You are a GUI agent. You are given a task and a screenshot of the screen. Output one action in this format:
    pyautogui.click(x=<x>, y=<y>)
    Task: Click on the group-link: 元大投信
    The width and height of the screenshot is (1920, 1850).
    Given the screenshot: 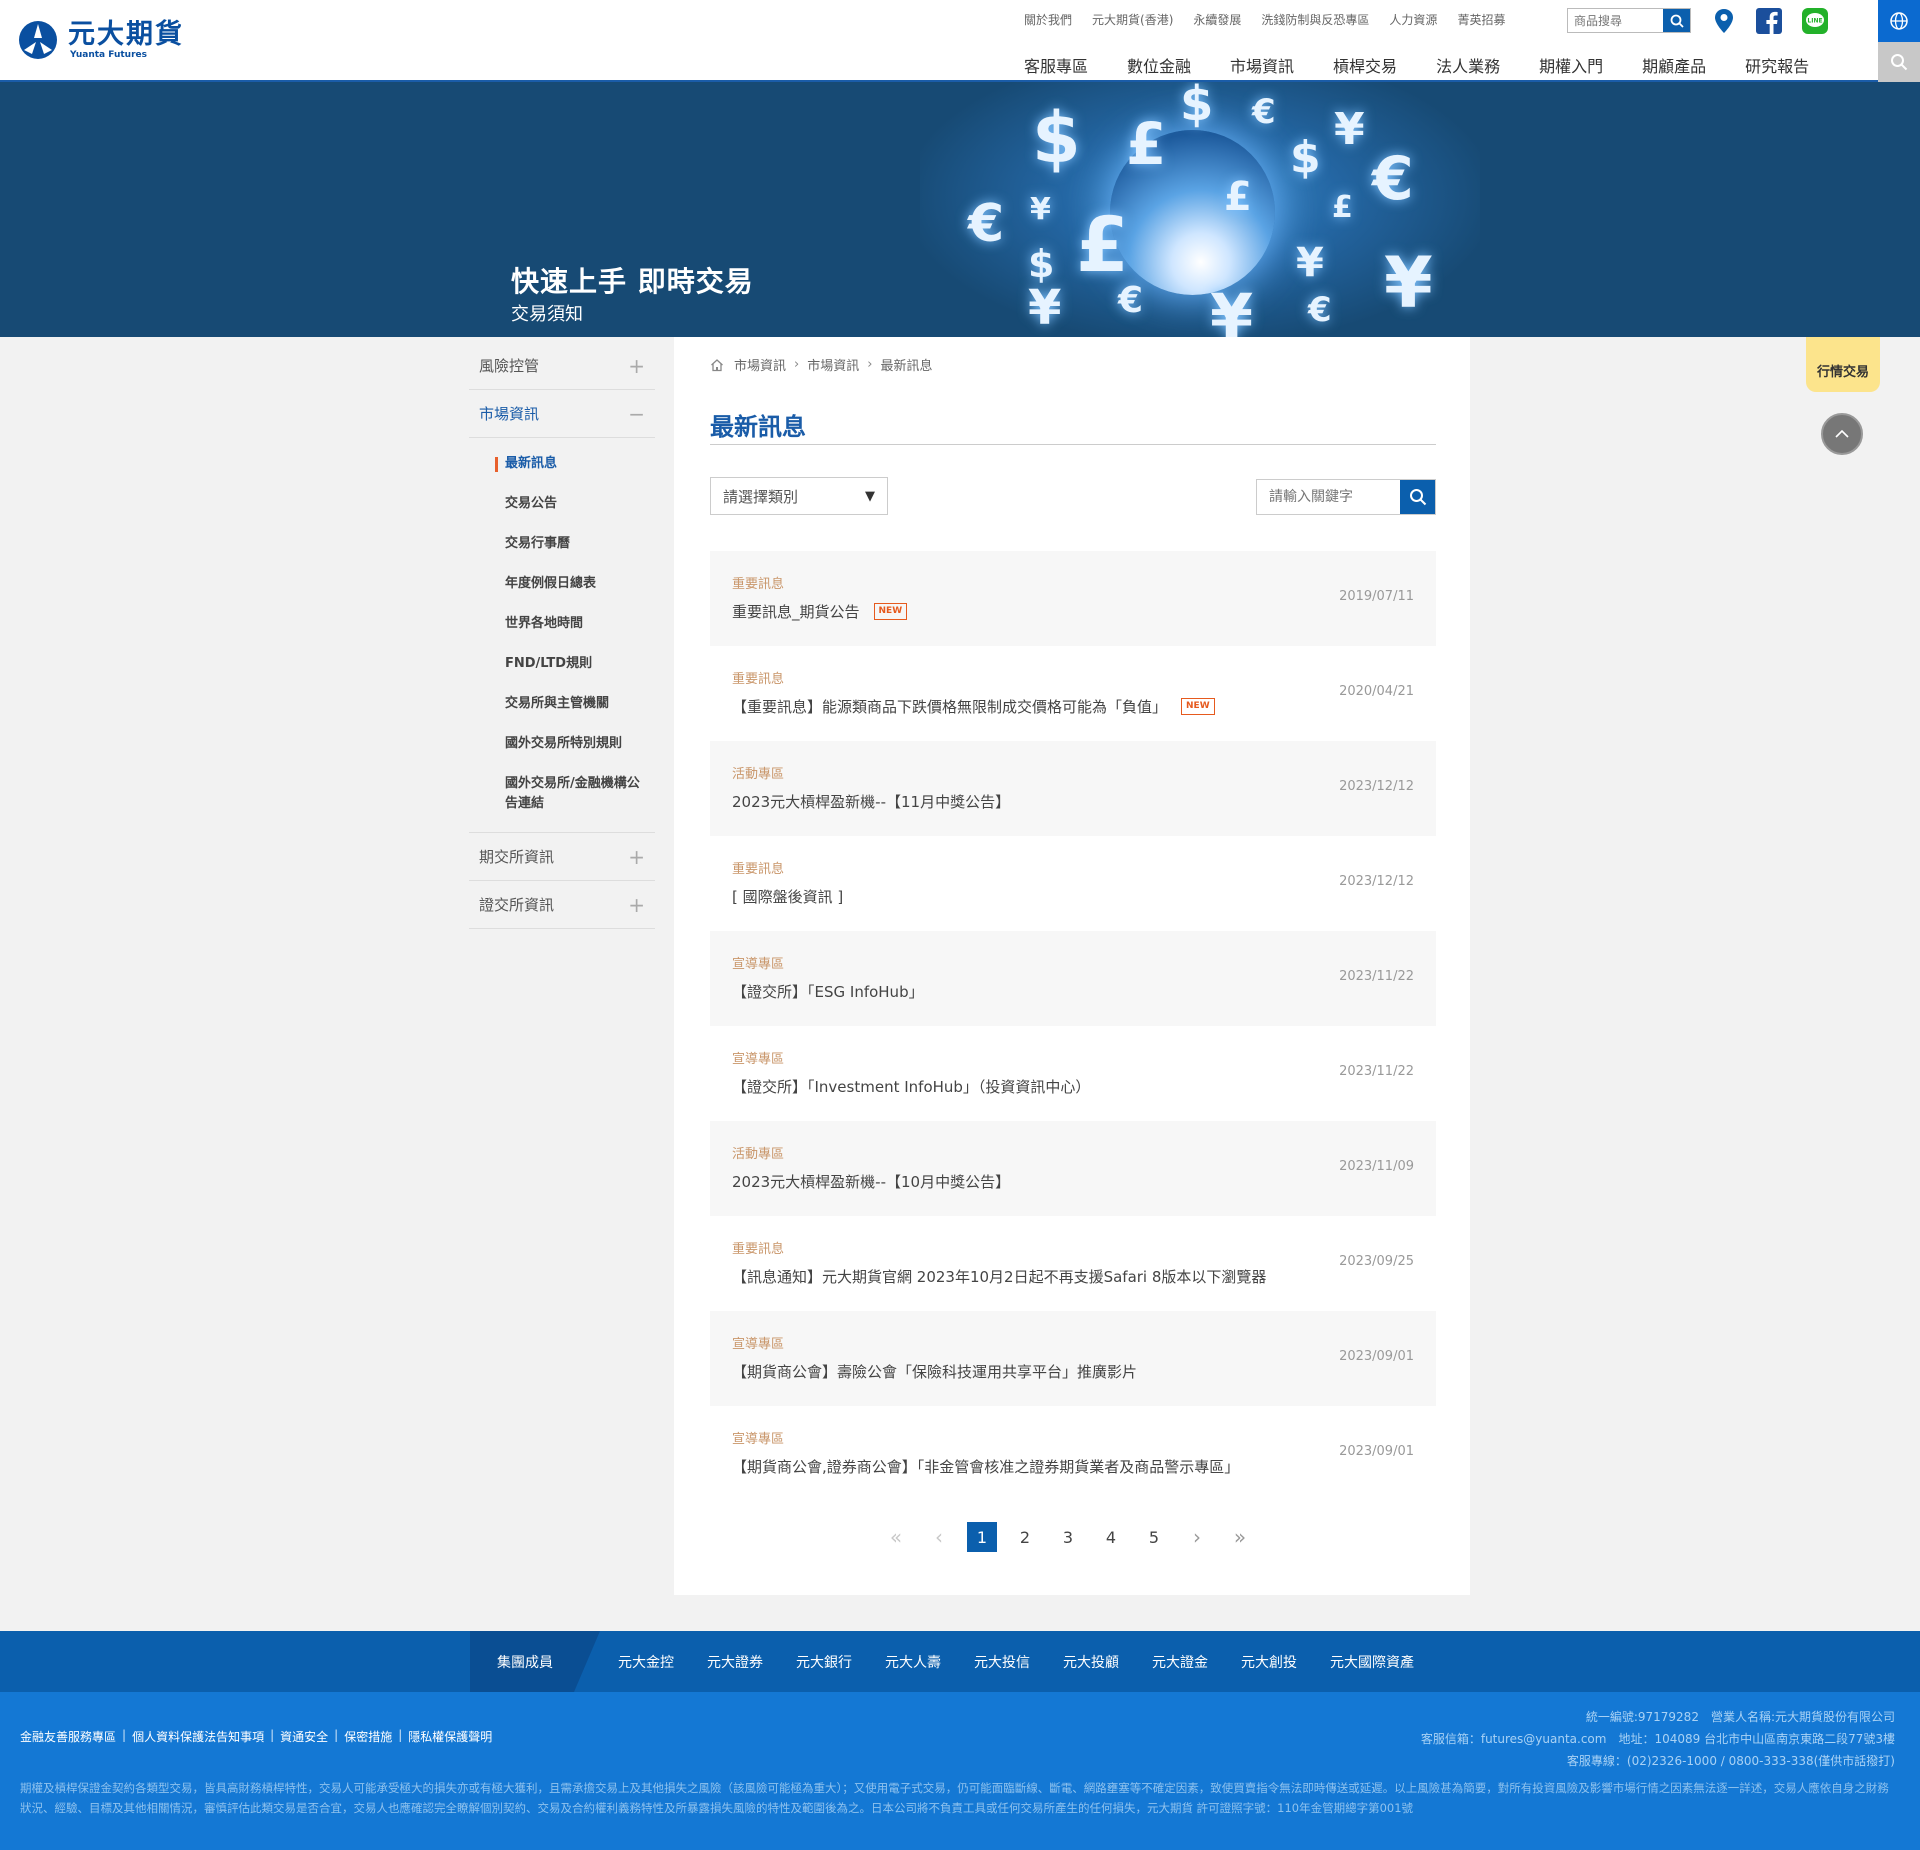 What is the action you would take?
    pyautogui.click(x=1002, y=1662)
    